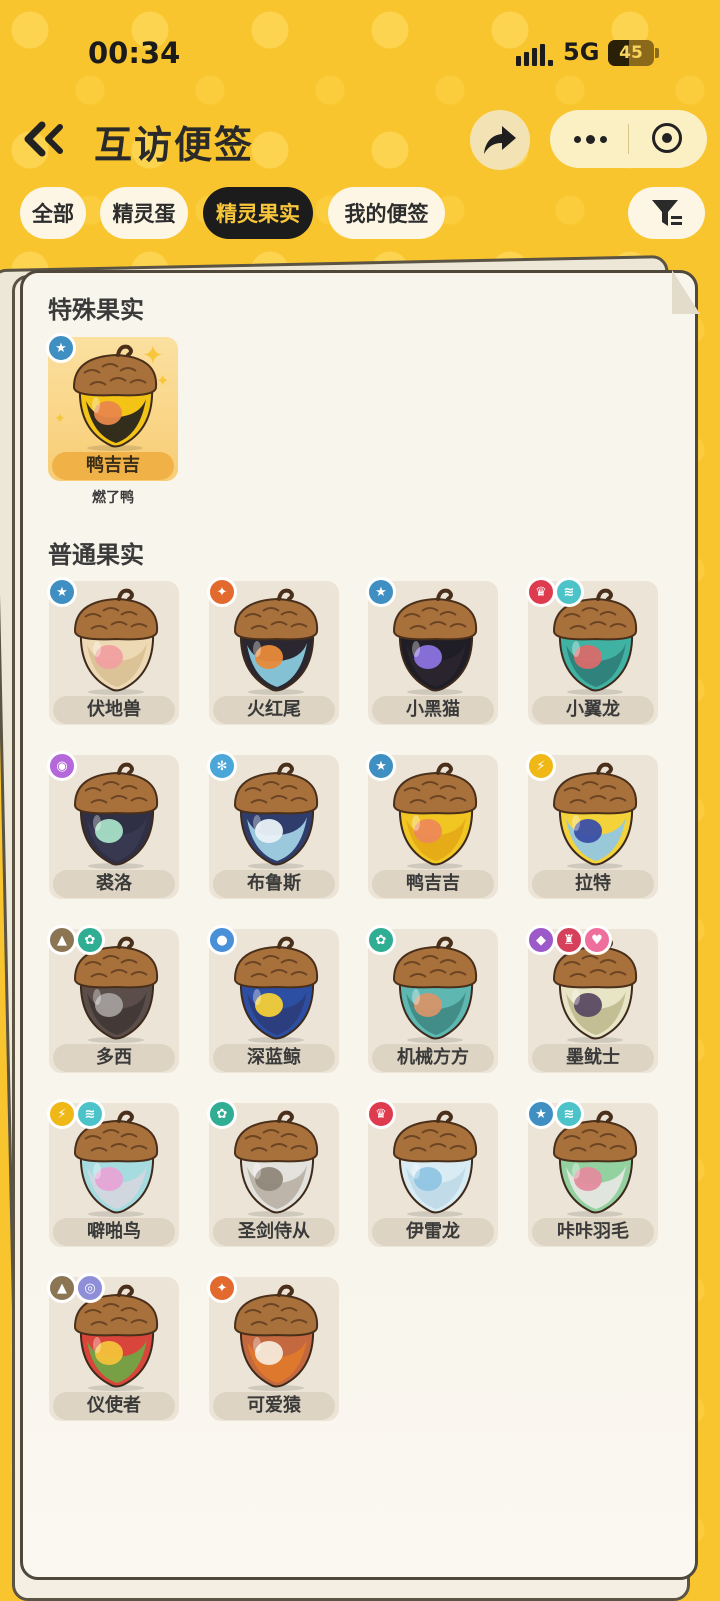 This screenshot has height=1601, width=720. What do you see at coordinates (592, 825) in the screenshot?
I see `fruit-card: ⚡ 拉特` at bounding box center [592, 825].